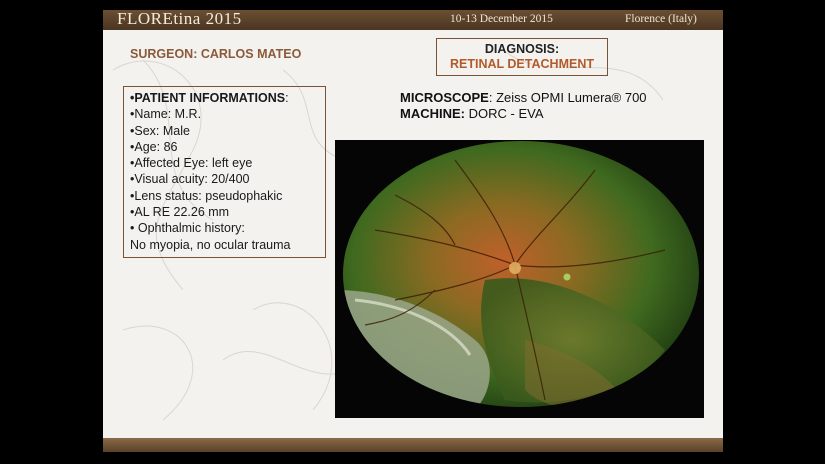 This screenshot has width=825, height=464. I want to click on patient-info-line: No myopia, no ocular trauma, so click(210, 244).